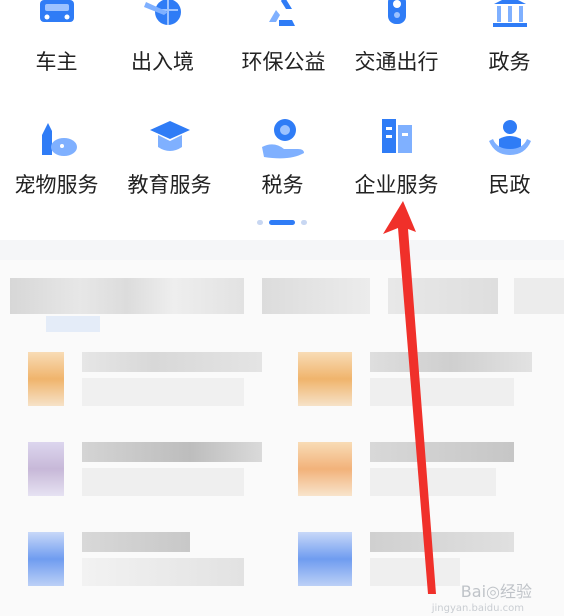  I want to click on service-item-civil-affairs: 民政, so click(508, 157).